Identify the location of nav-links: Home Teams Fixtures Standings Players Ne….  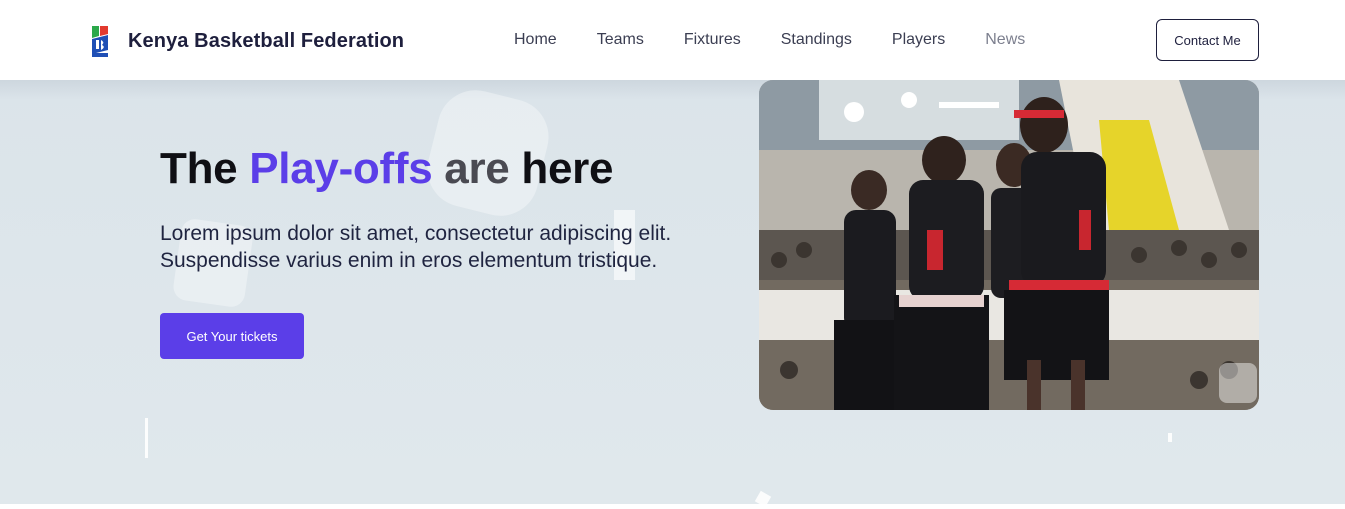
(789, 40).